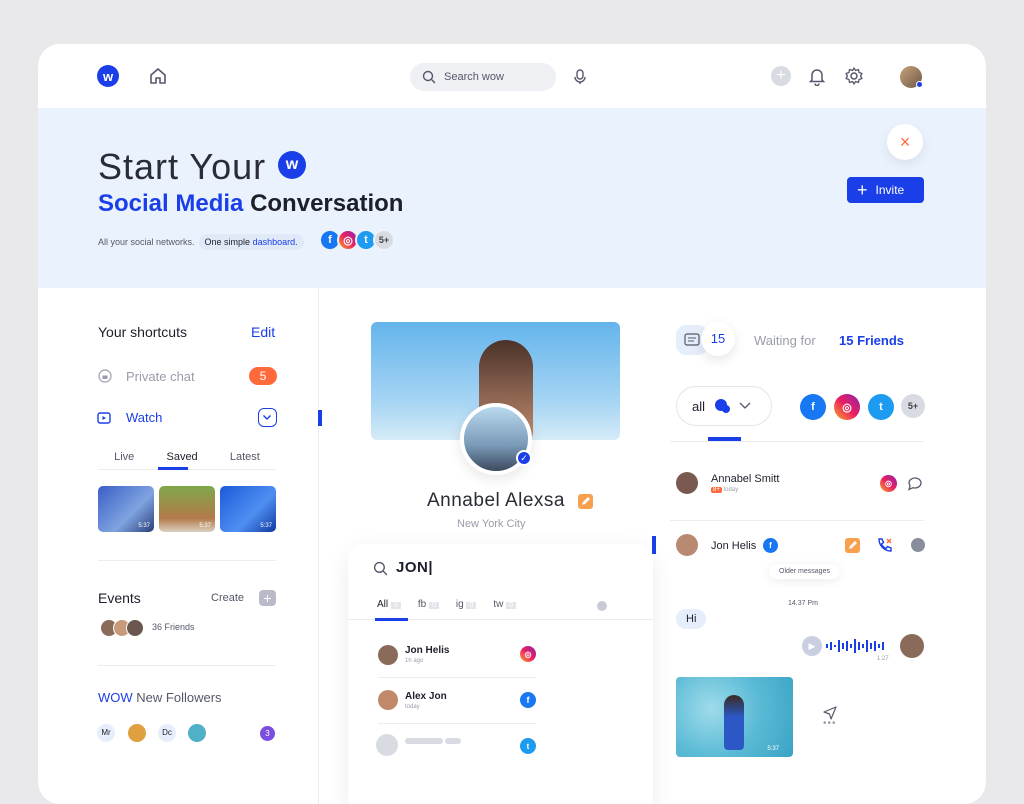 The image size is (1024, 804). What do you see at coordinates (267, 733) in the screenshot?
I see `followers-count-badge: 3` at bounding box center [267, 733].